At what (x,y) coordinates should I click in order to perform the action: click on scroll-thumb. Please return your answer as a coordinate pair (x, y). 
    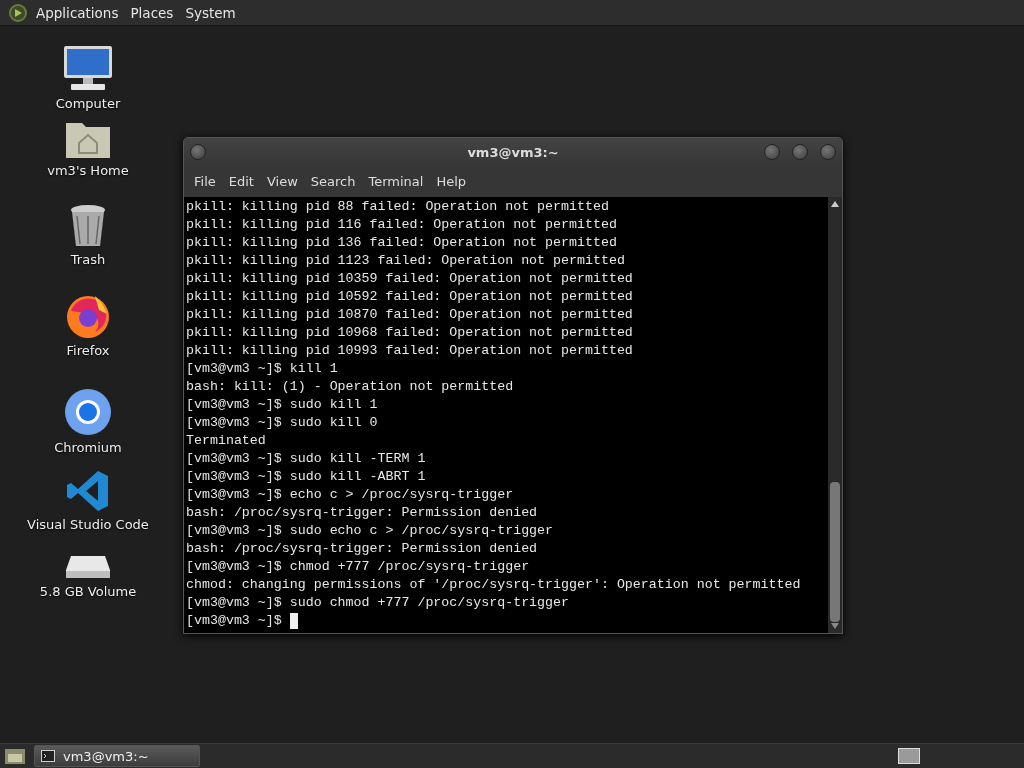
    Looking at the image, I should click on (835, 552).